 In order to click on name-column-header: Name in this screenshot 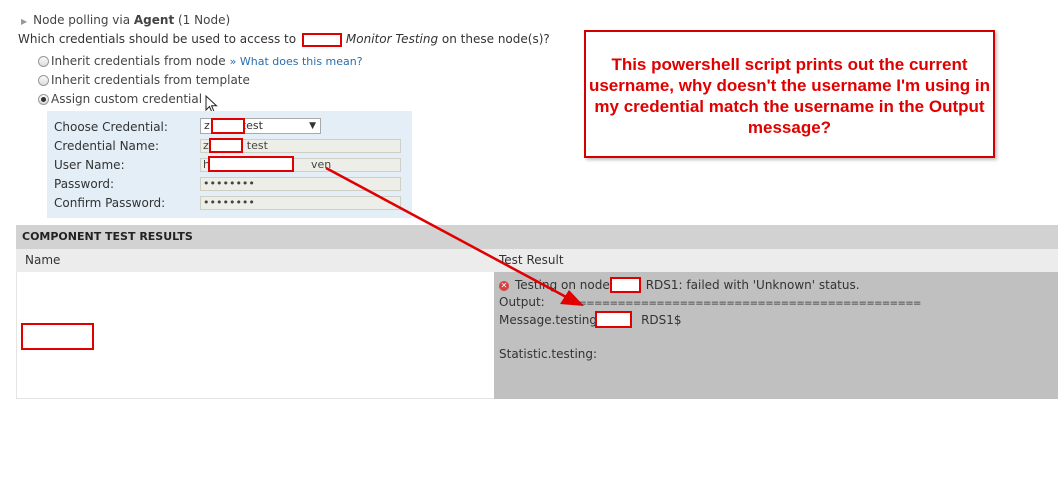, I will do `click(255, 260)`.